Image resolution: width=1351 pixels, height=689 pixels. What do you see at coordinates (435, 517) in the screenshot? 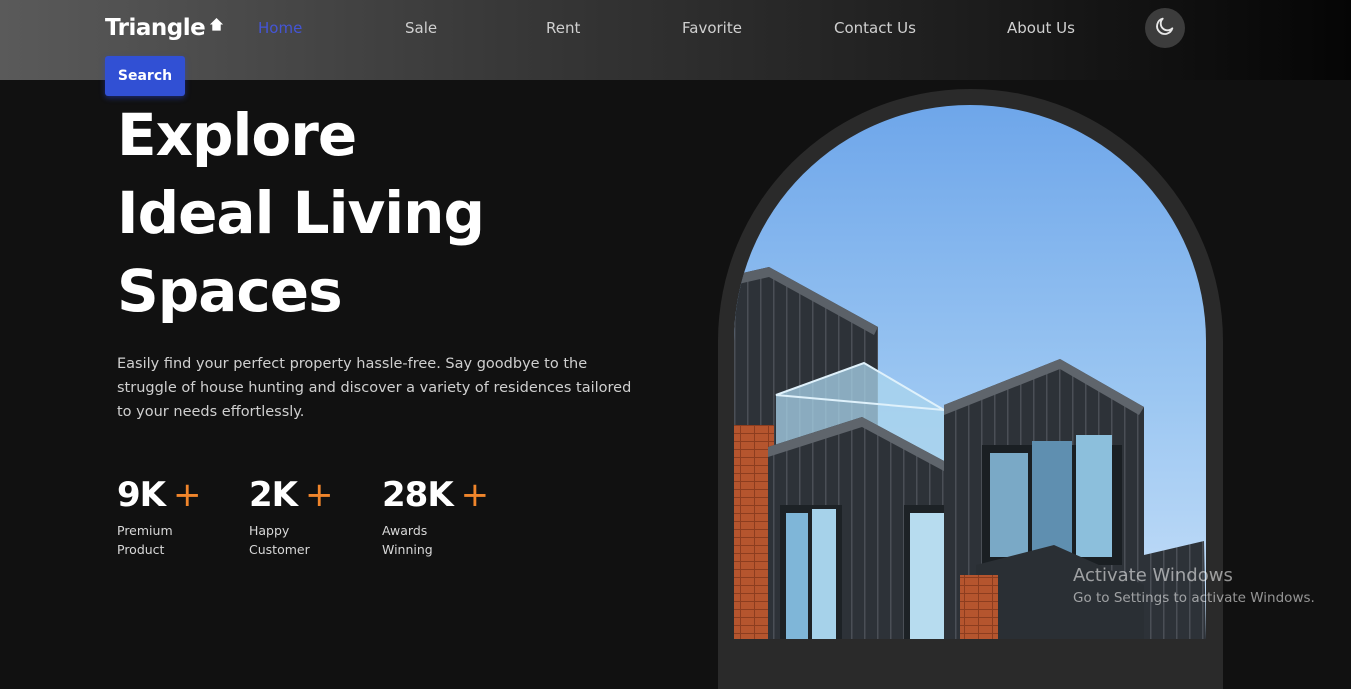
I see `stat-awards-winning: 28K + Awards Winning` at bounding box center [435, 517].